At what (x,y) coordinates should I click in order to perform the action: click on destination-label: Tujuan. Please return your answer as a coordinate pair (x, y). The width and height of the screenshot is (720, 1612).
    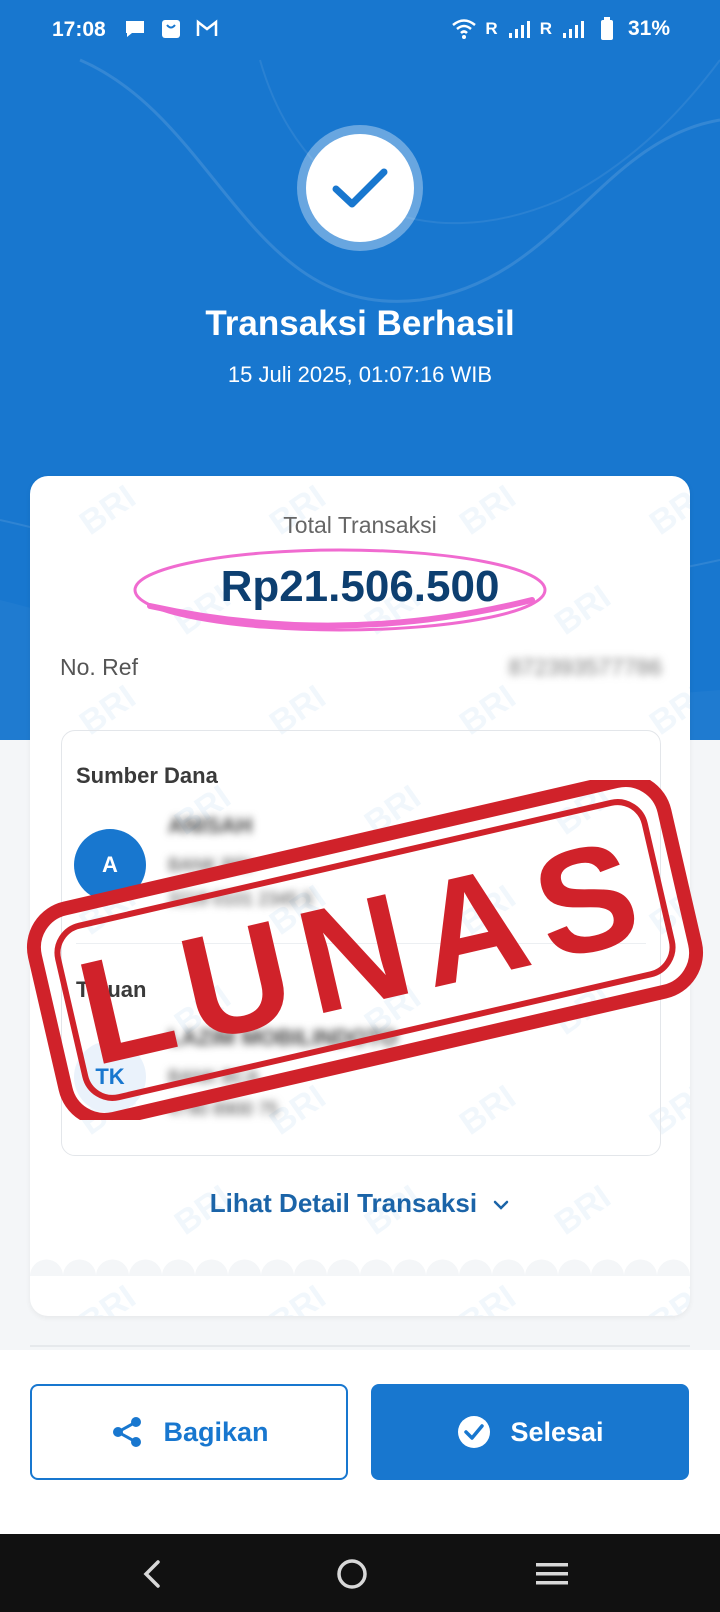
    Looking at the image, I should click on (111, 989).